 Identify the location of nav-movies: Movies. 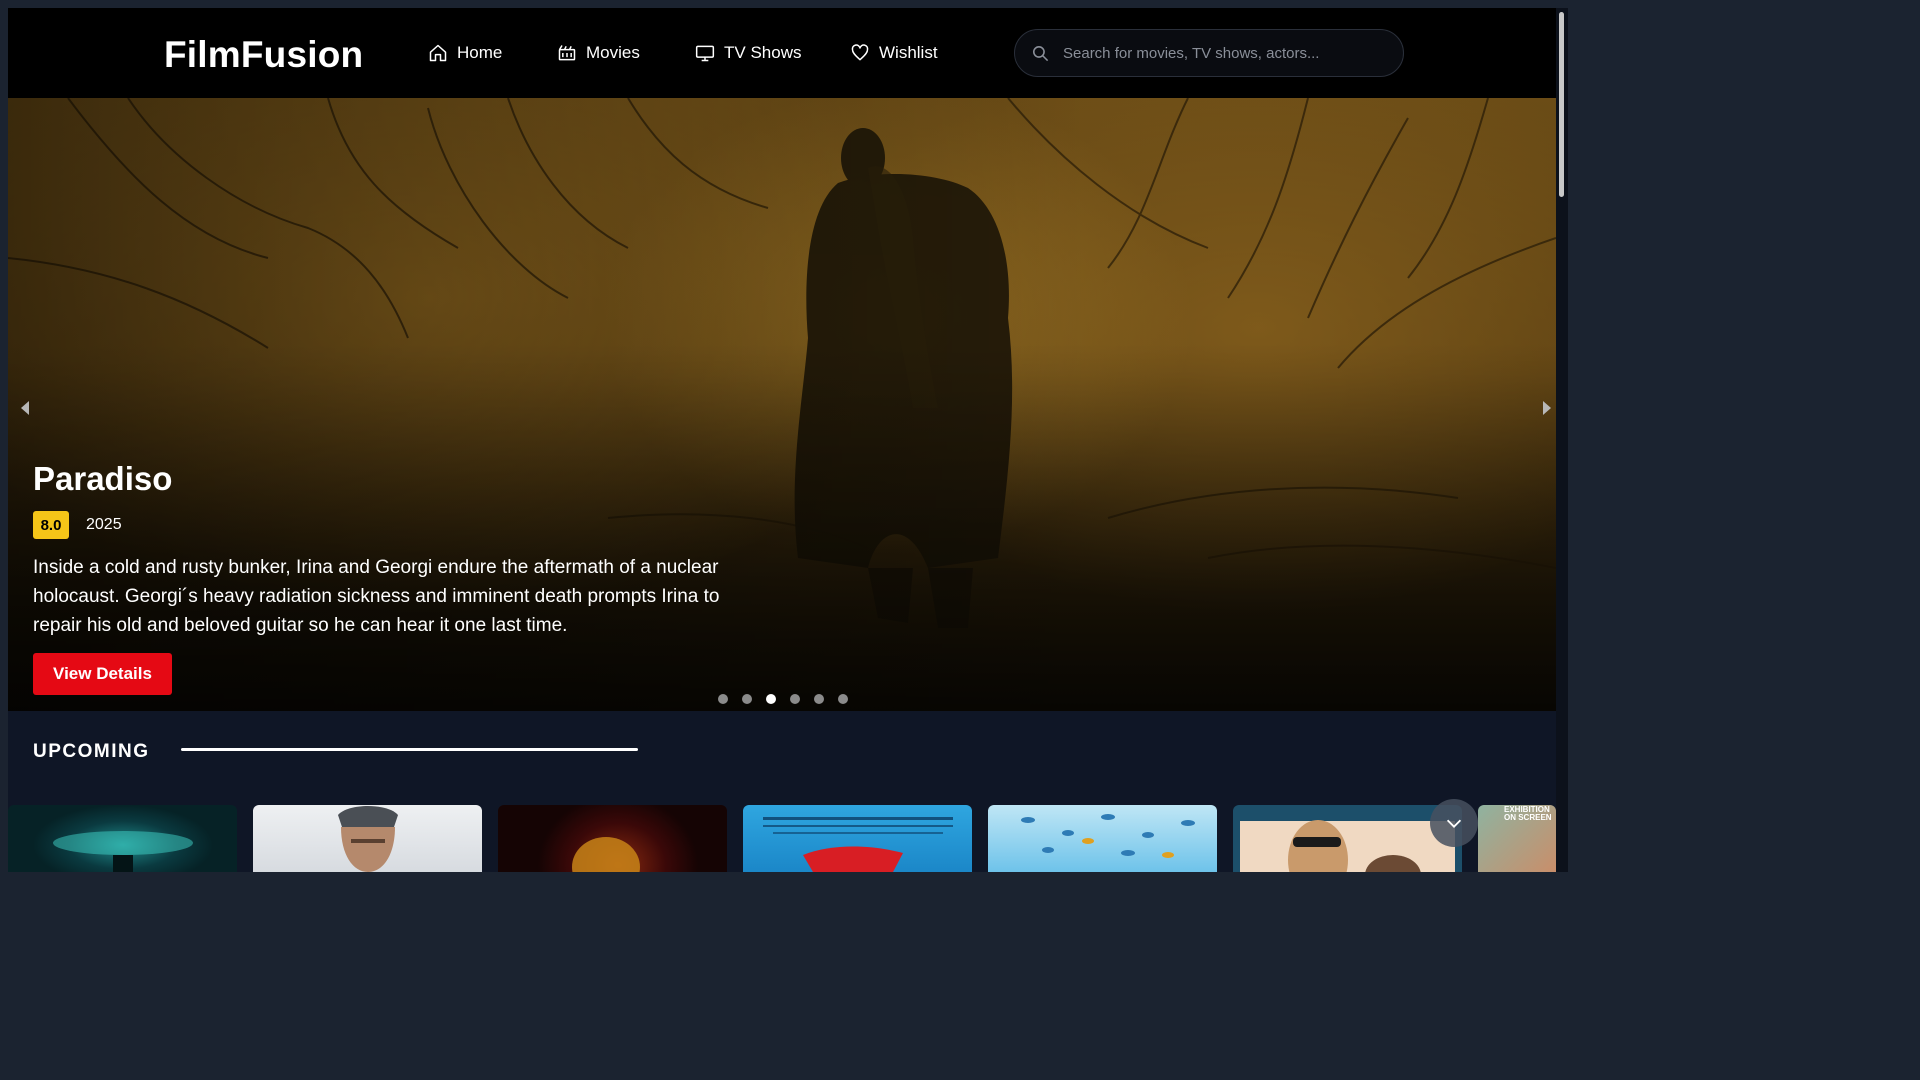
(598, 53).